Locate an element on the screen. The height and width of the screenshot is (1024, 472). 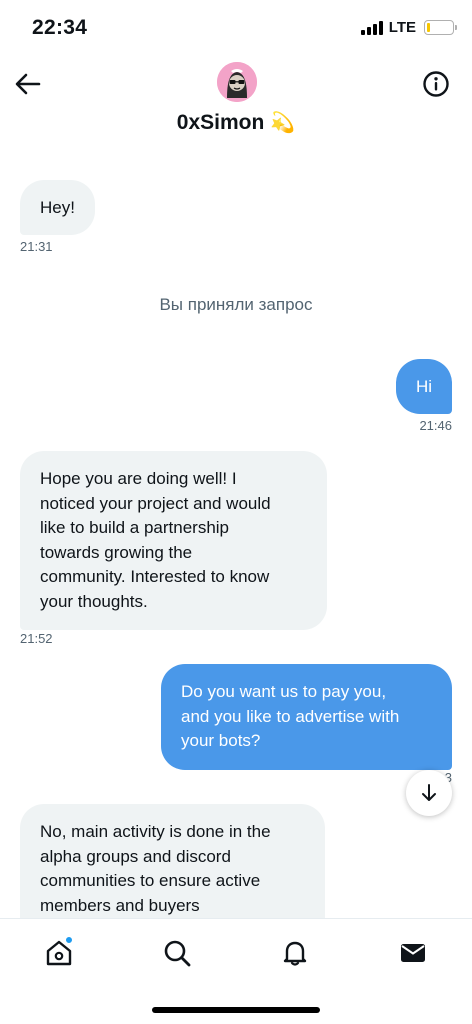
network-type: LTE is located at coordinates (402, 27).